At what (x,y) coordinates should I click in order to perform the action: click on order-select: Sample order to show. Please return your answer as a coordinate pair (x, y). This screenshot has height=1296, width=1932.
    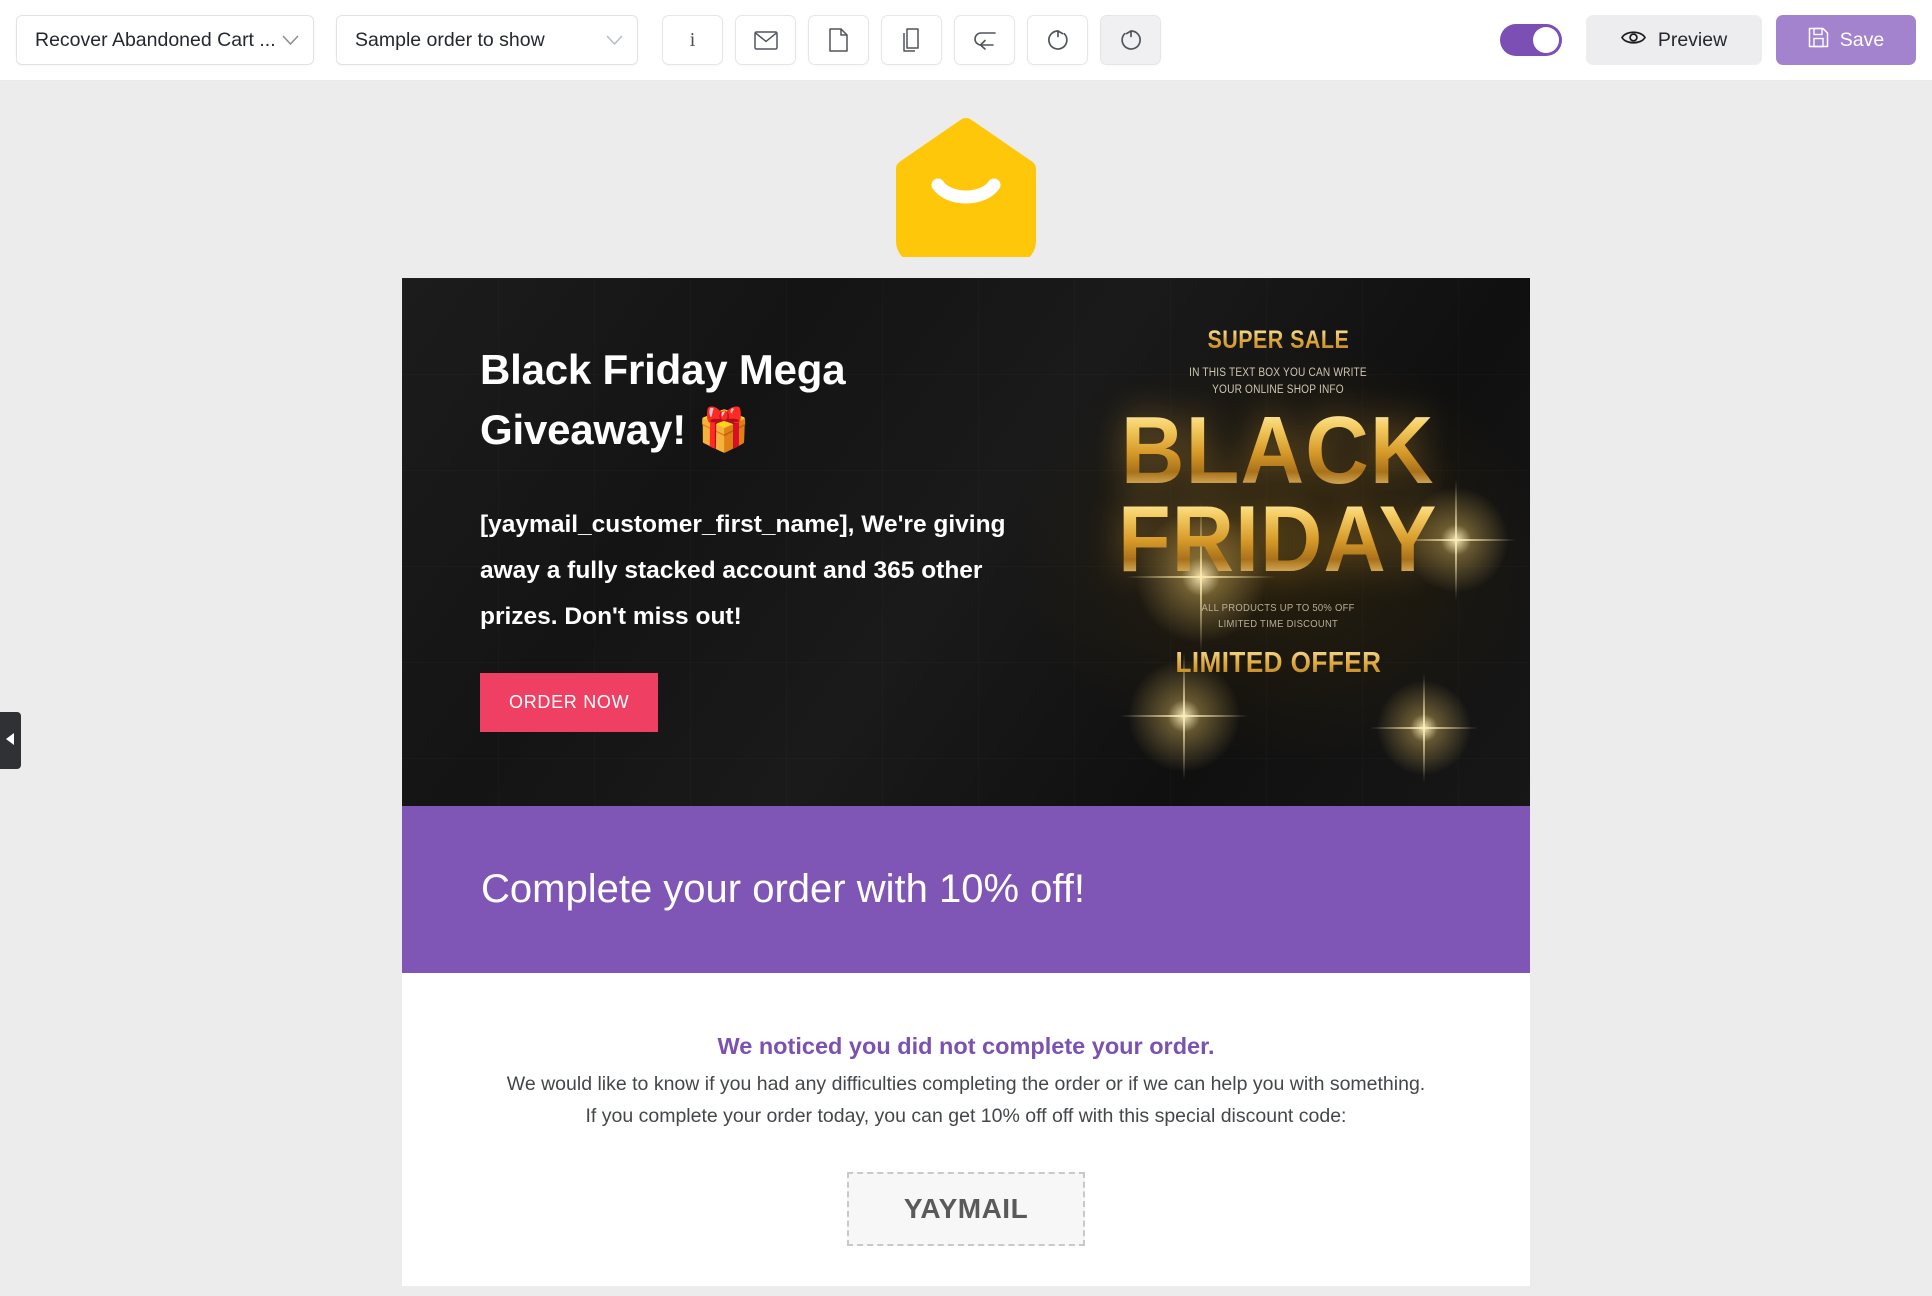
    Looking at the image, I should click on (487, 40).